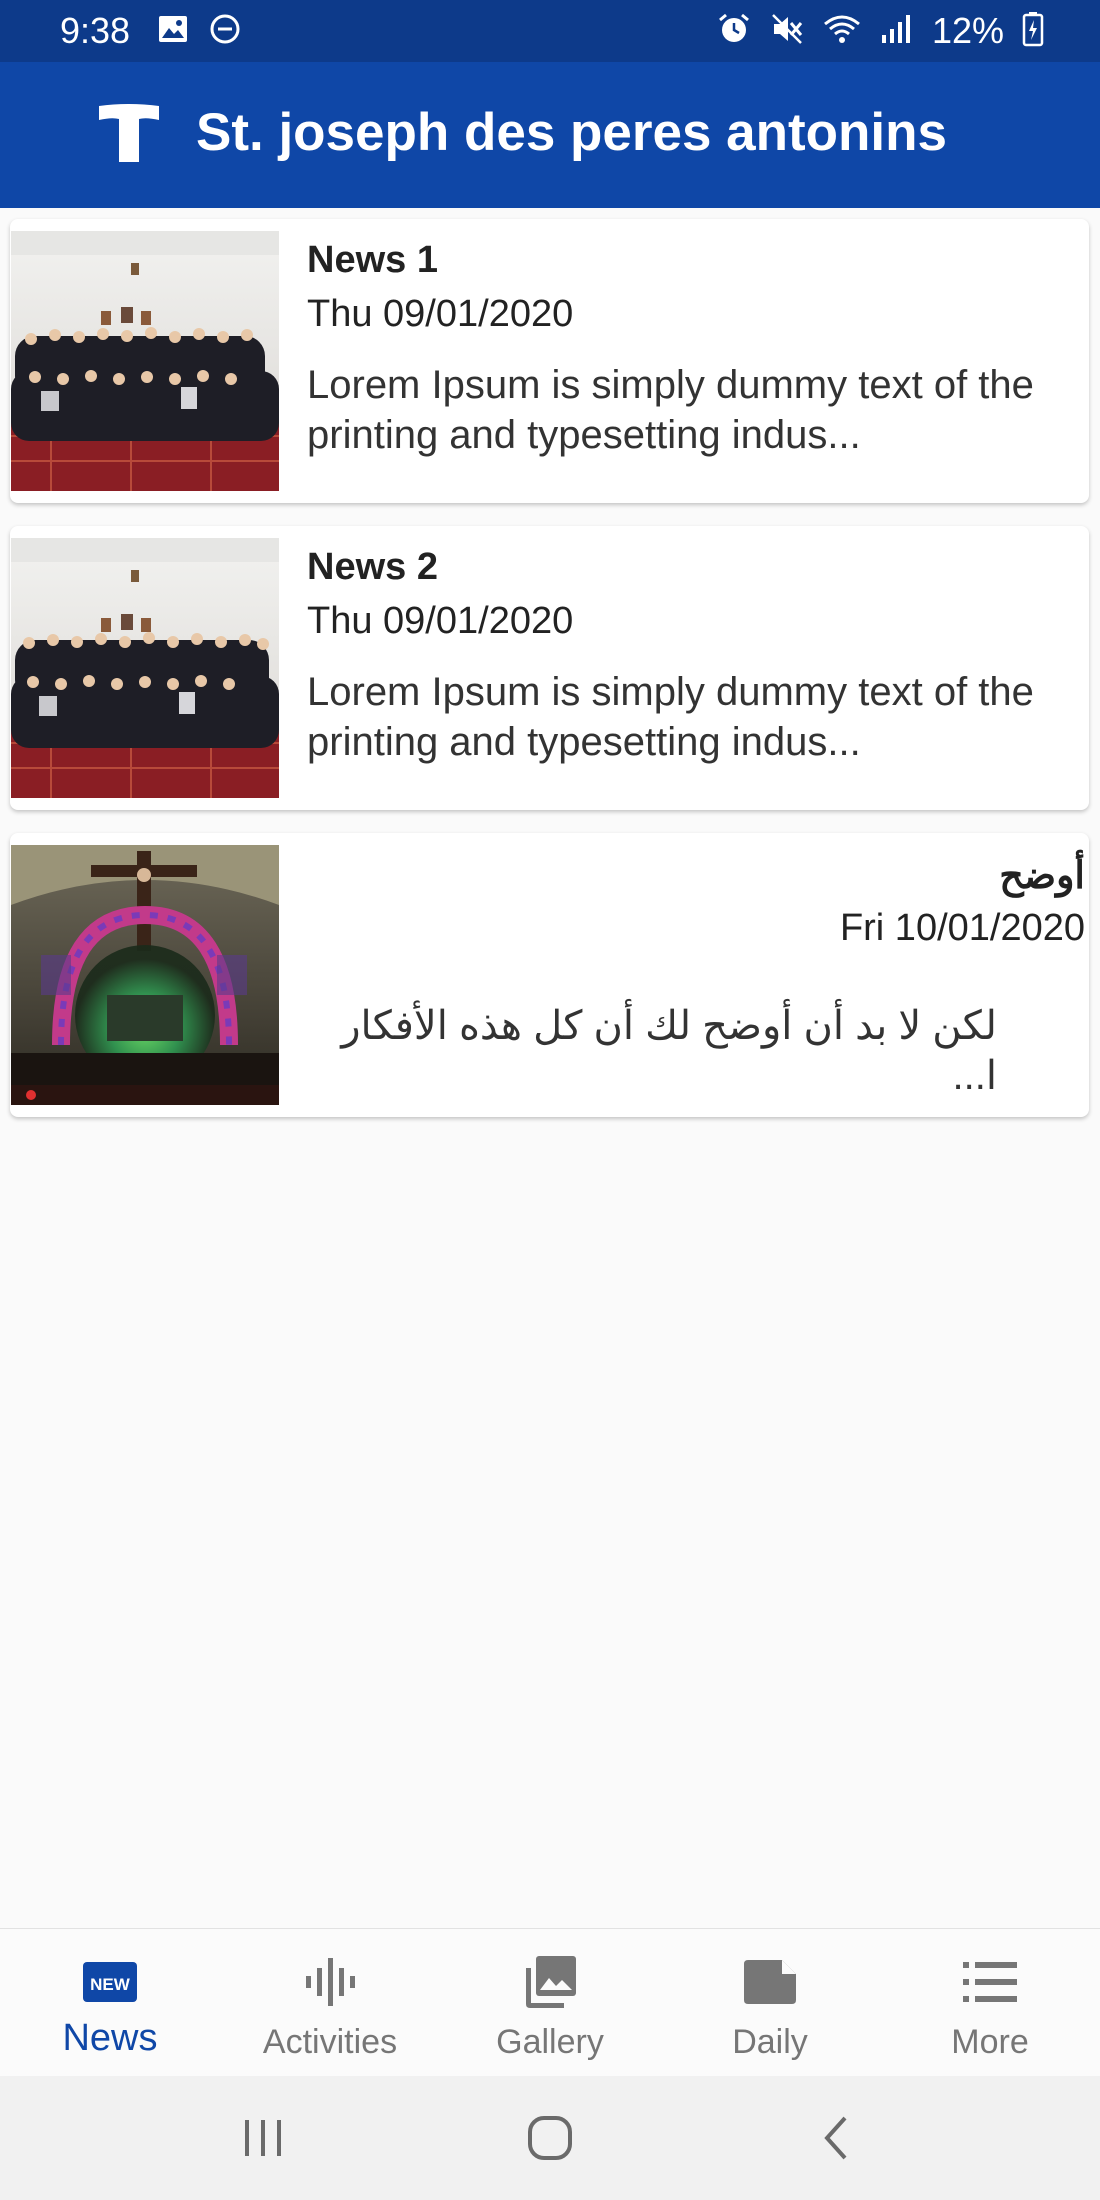 The image size is (1100, 2200). I want to click on do-not-disturb-icon, so click(225, 31).